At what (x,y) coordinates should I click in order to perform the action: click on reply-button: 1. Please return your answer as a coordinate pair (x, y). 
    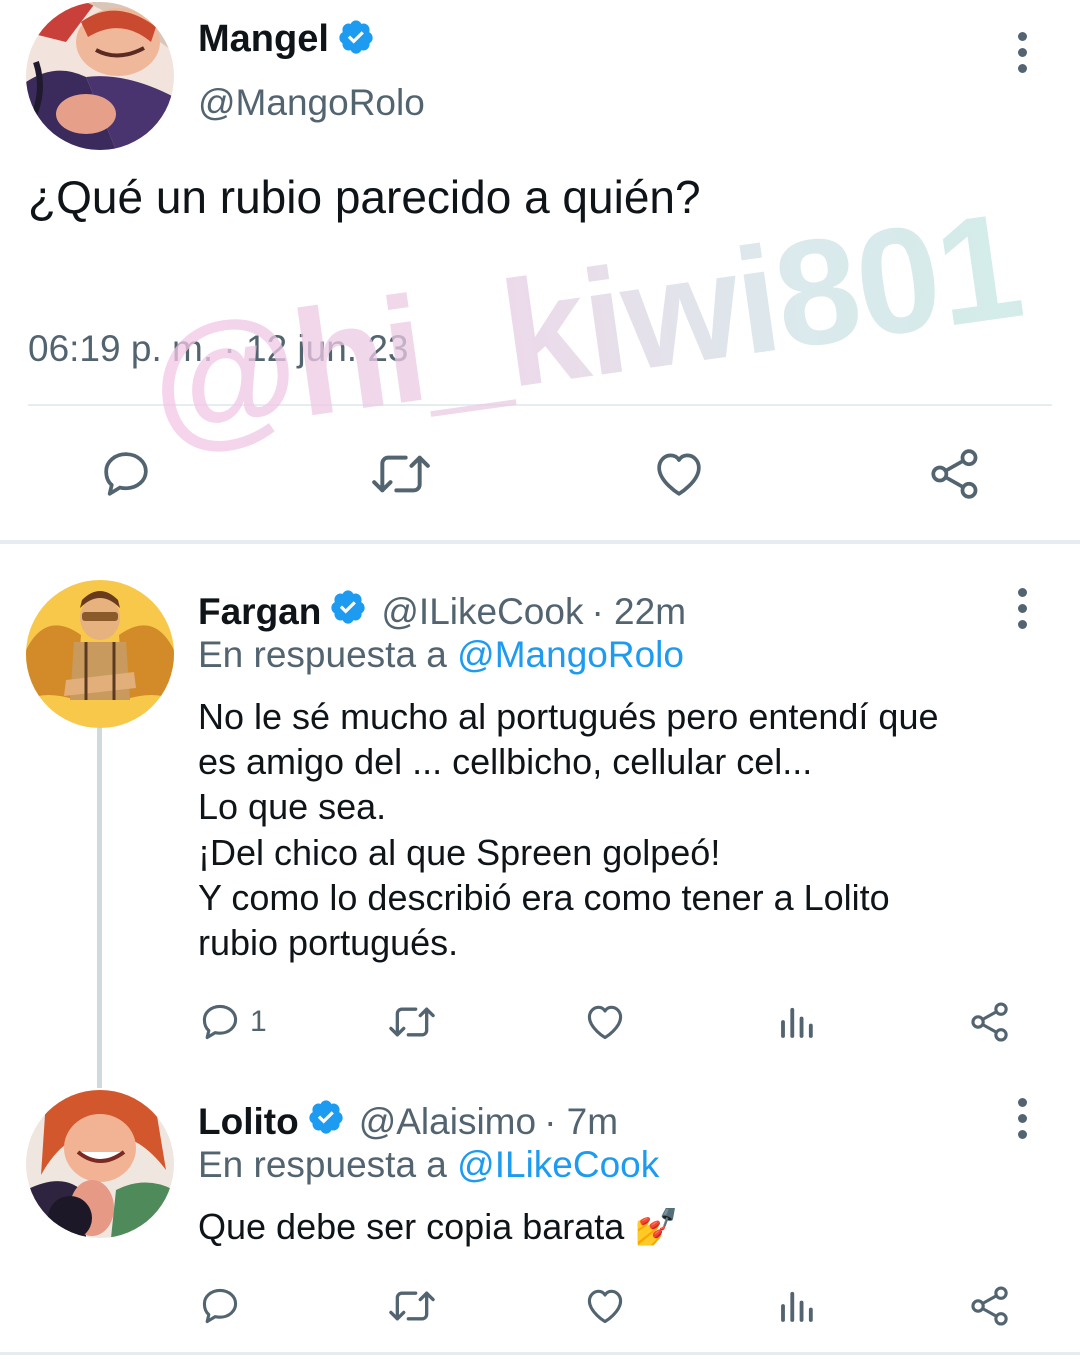
    Looking at the image, I should click on (232, 1022).